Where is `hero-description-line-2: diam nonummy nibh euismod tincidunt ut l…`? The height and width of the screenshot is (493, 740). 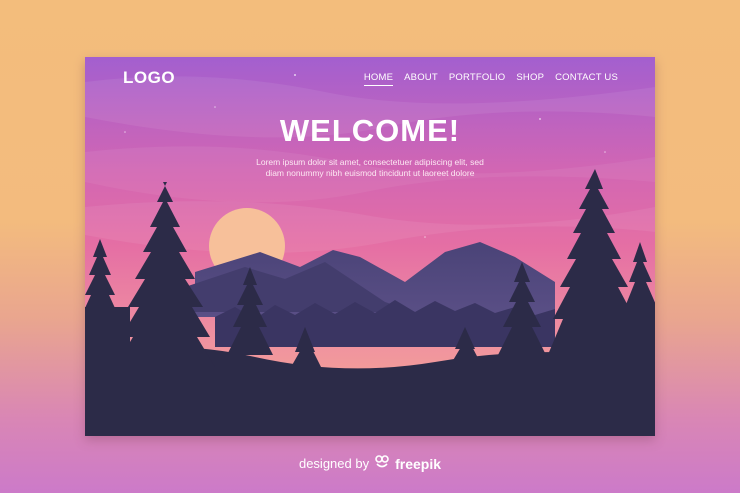 hero-description-line-2: diam nonummy nibh euismod tincidunt ut l… is located at coordinates (370, 173).